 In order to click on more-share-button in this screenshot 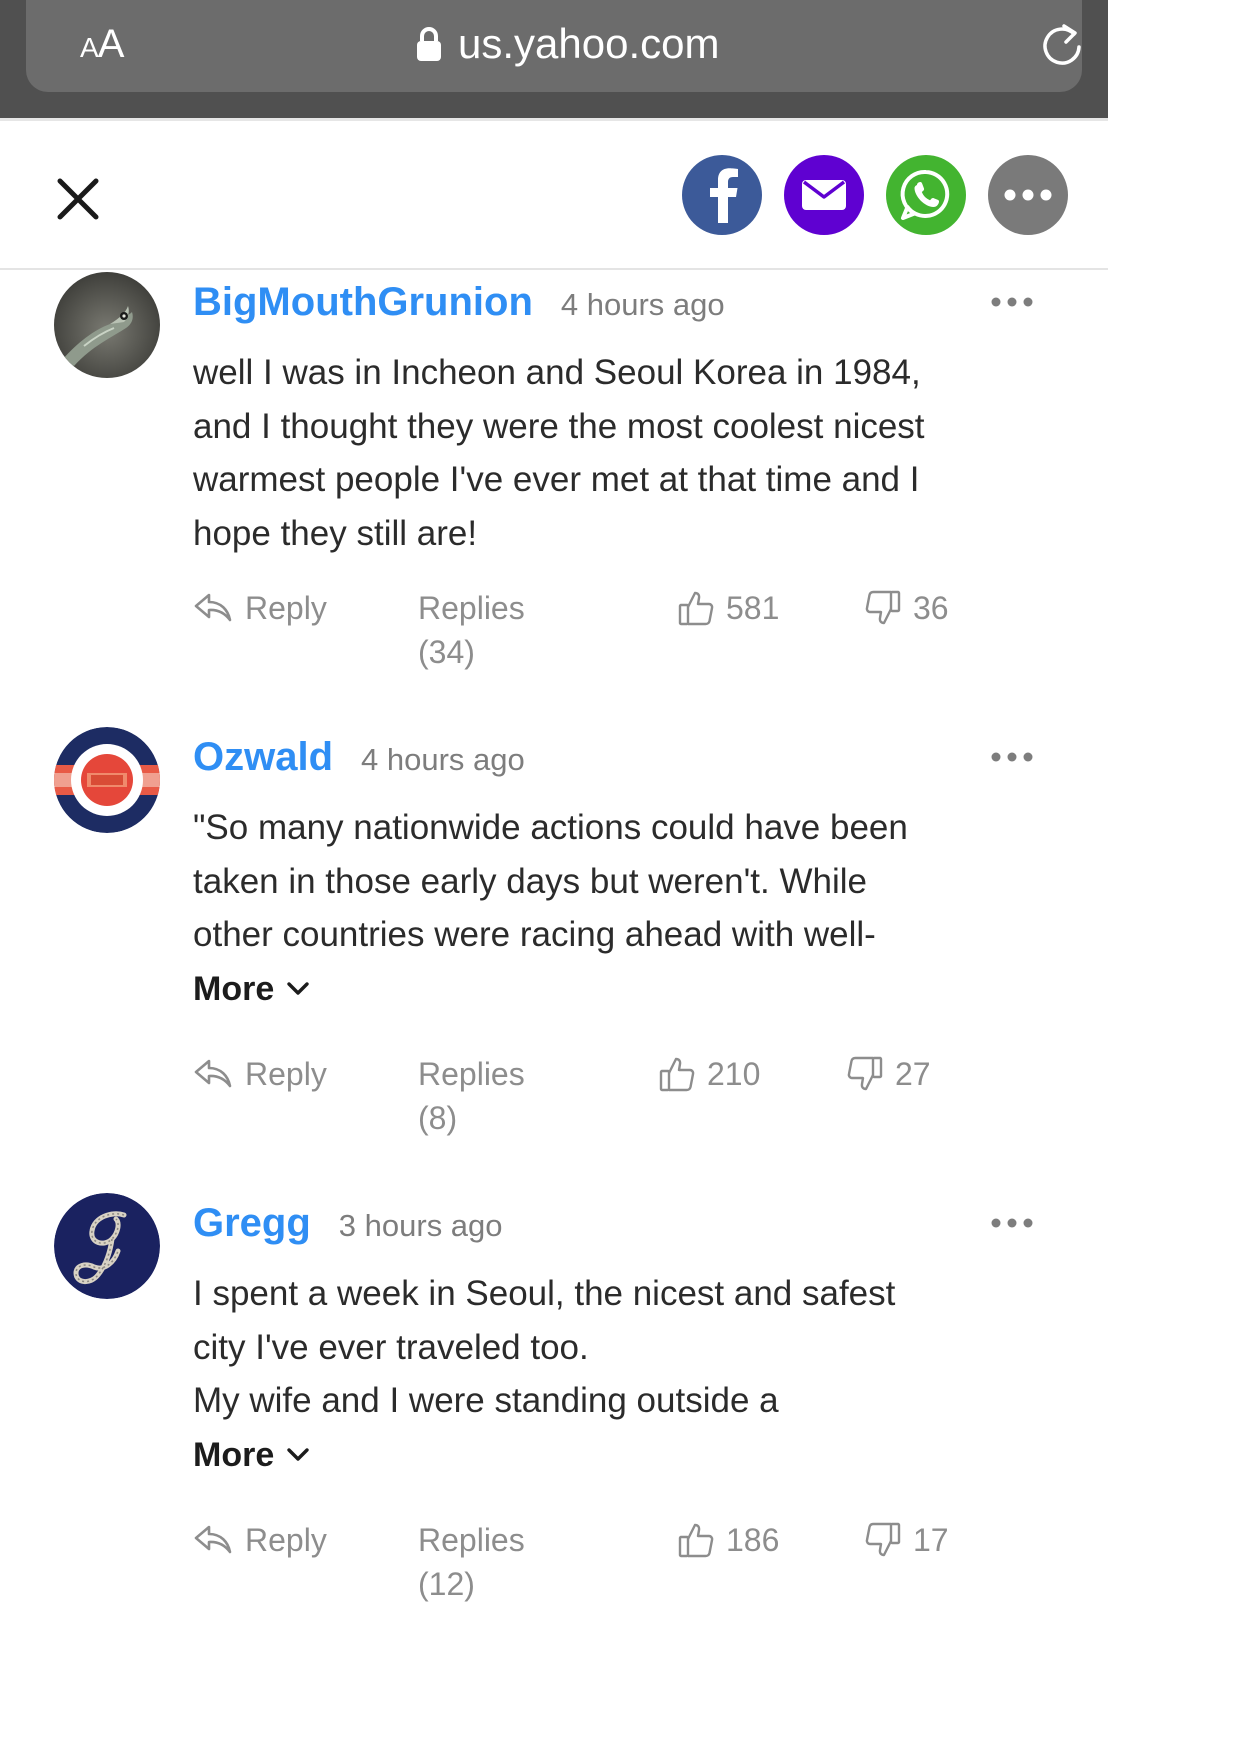, I will do `click(1028, 195)`.